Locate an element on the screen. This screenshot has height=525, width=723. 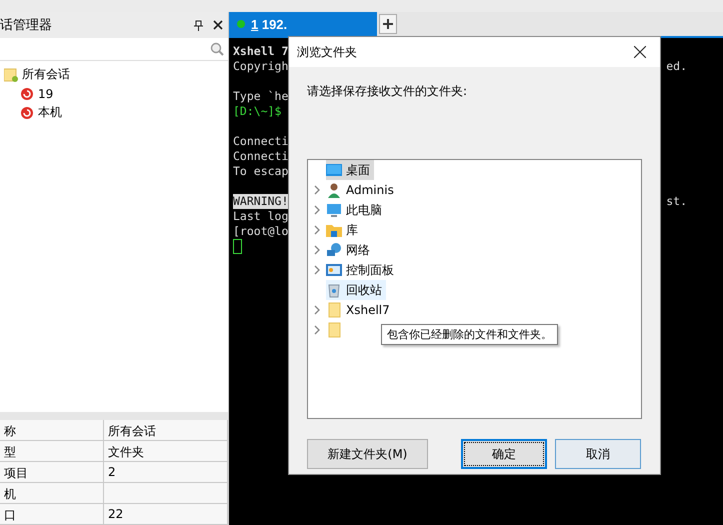
close-icon is located at coordinates (640, 52).